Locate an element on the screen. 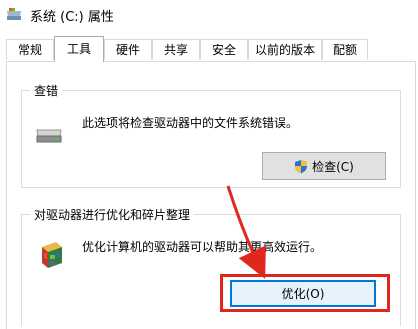  tab-strip: 常规 工具 硬件 共享 安全 以前的版本 配额 is located at coordinates (209, 49).